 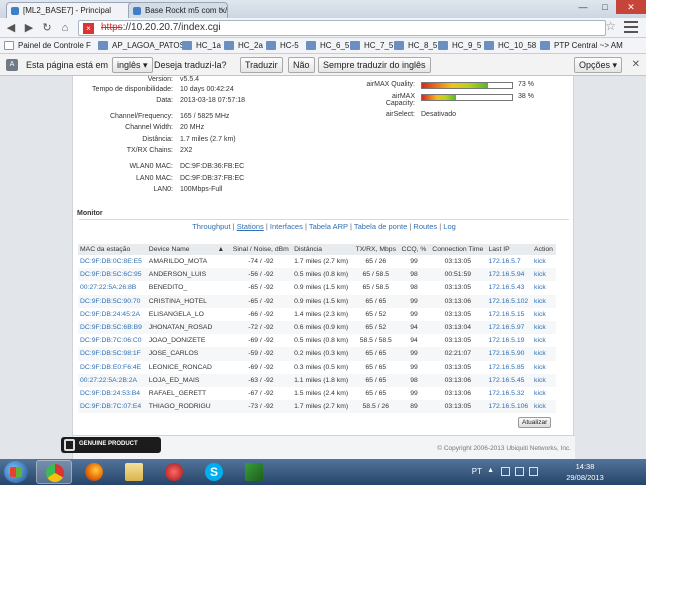 I want to click on station-mac: DC:9F:DB:7C:07:E4, so click(x=112, y=407).